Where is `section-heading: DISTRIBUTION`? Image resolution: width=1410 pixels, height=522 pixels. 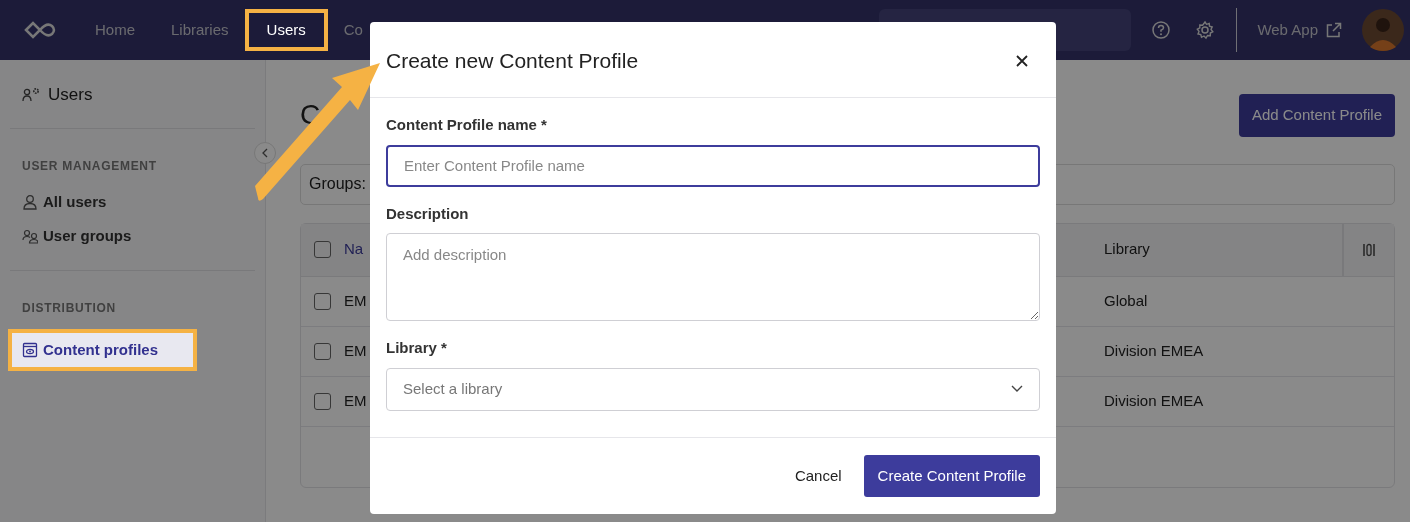
section-heading: DISTRIBUTION is located at coordinates (69, 308).